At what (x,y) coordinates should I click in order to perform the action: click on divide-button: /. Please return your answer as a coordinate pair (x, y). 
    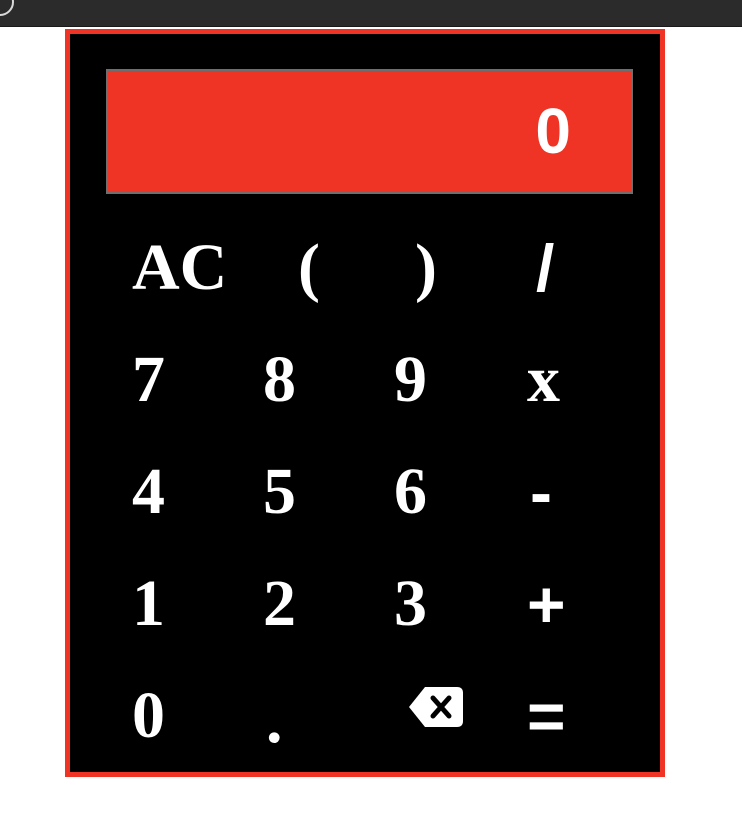
    Looking at the image, I should click on (601, 268).